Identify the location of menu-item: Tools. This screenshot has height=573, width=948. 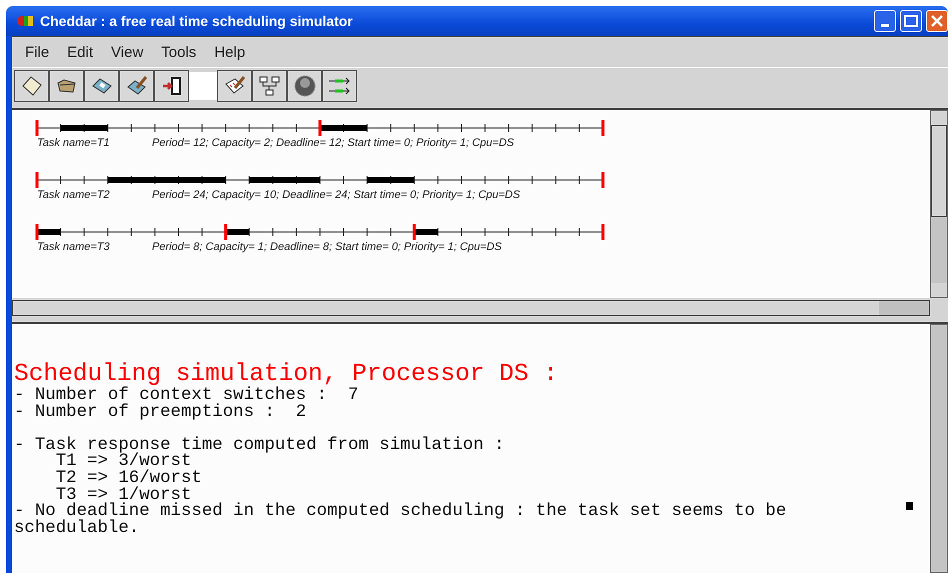
(179, 52).